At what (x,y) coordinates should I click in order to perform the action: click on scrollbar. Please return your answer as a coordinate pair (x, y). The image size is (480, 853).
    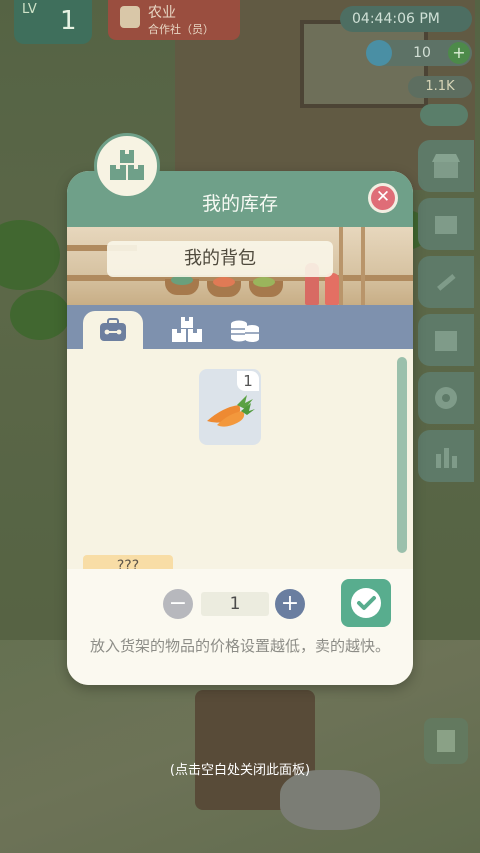
    Looking at the image, I should click on (402, 455).